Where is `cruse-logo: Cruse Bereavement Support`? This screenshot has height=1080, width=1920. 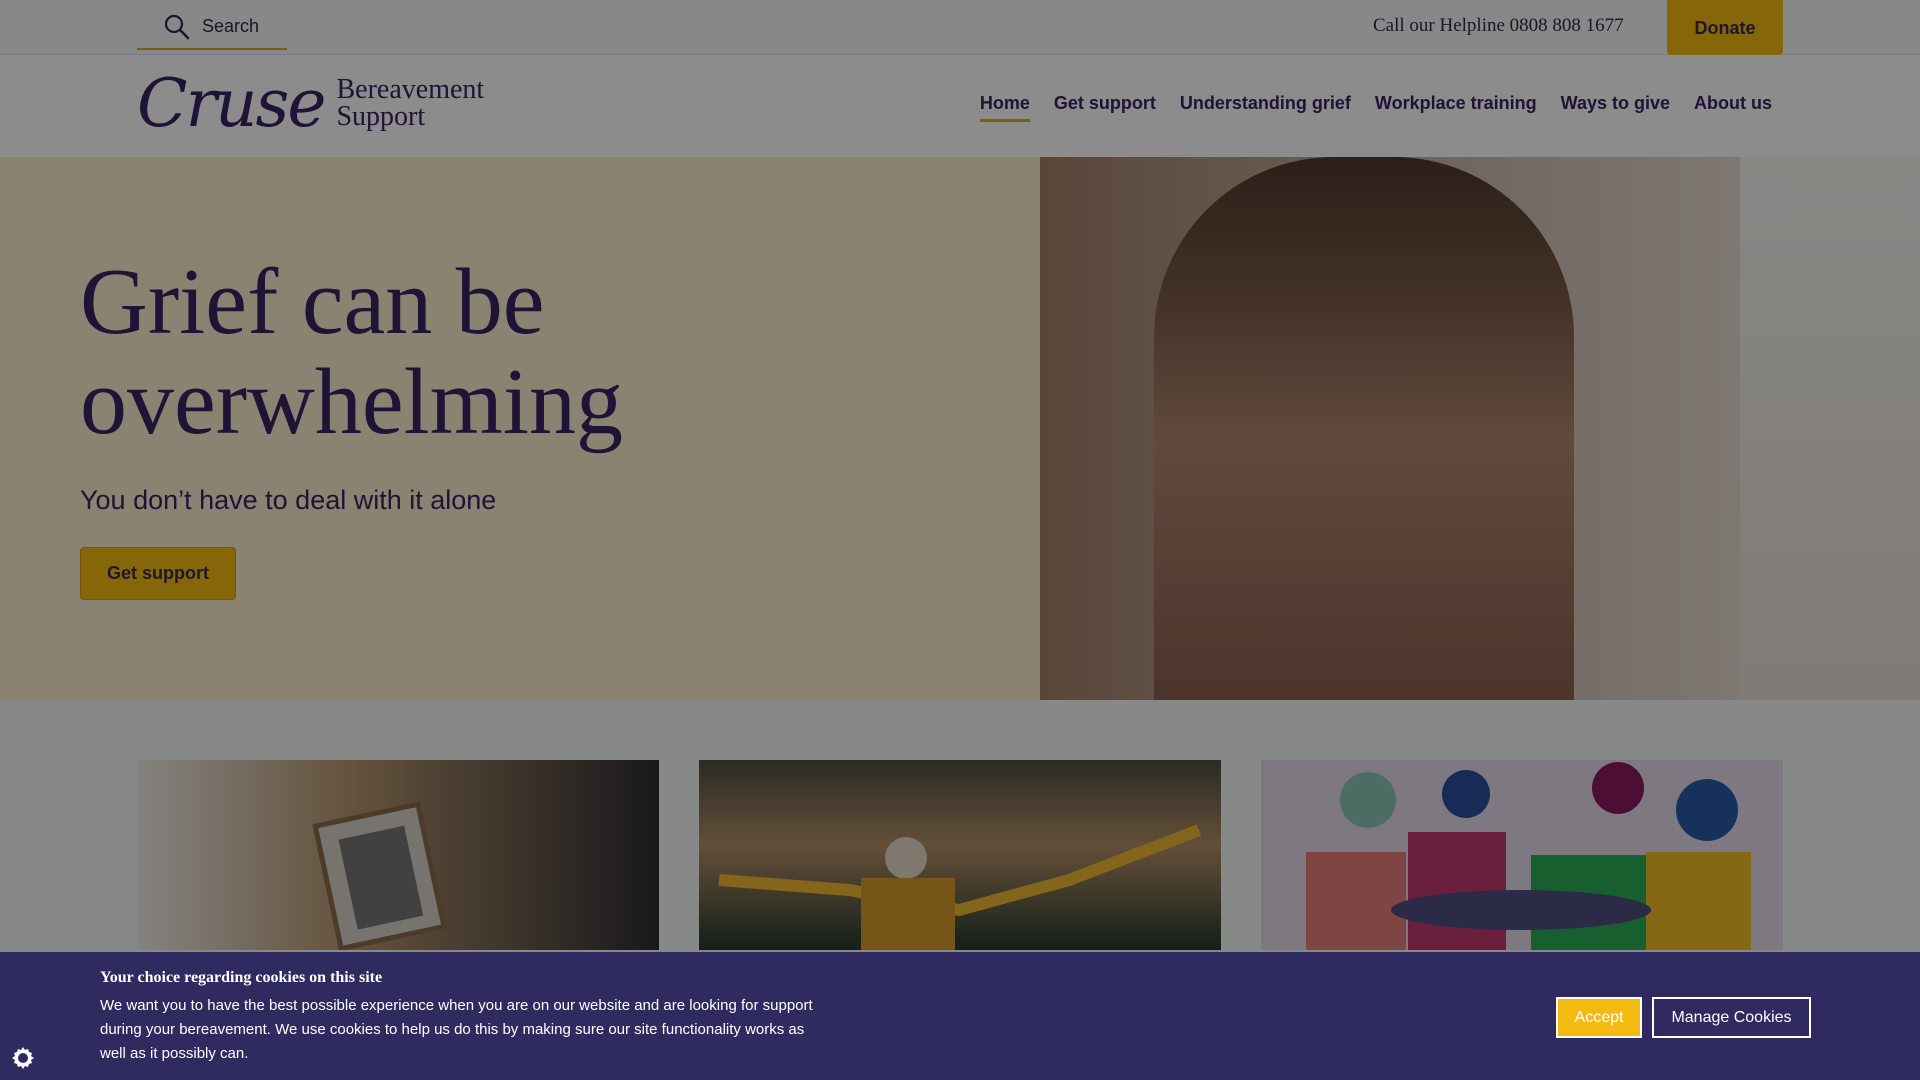 cruse-logo: Cruse Bereavement Support is located at coordinates (310, 104).